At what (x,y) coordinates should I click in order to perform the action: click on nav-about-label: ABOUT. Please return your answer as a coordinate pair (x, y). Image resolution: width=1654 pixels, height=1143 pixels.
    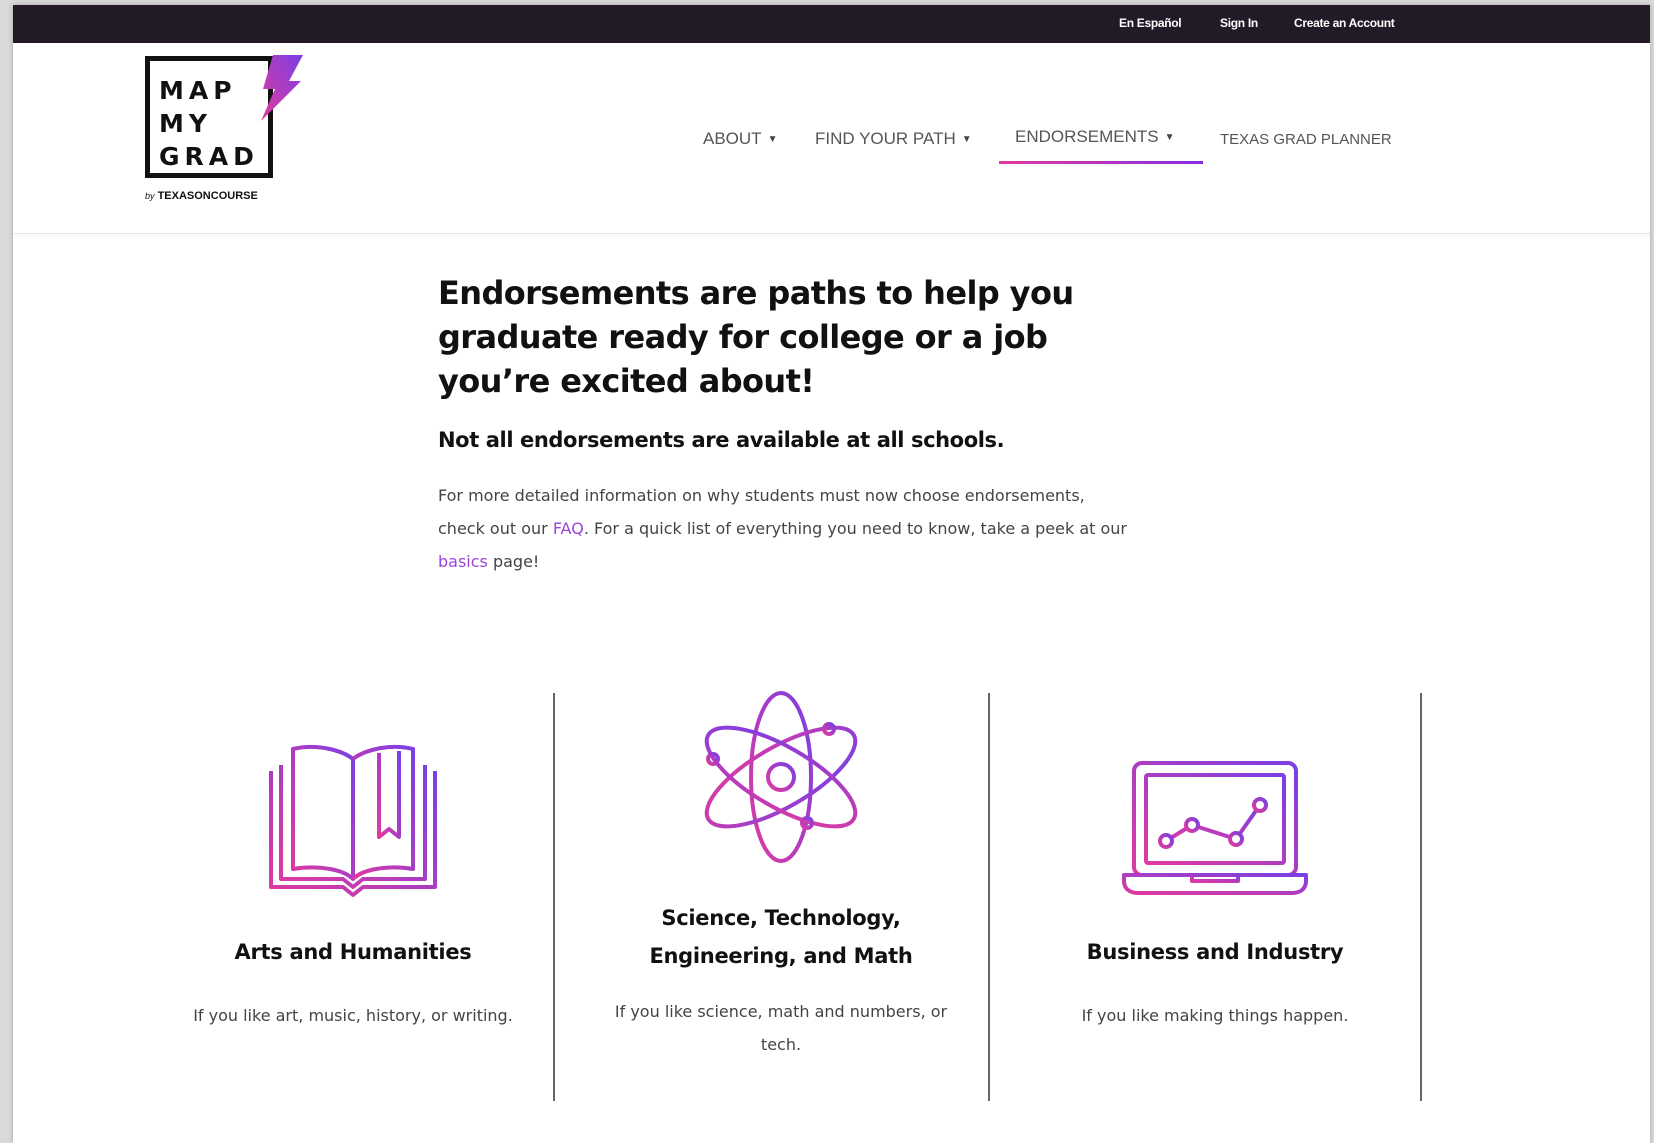
    Looking at the image, I should click on (732, 138).